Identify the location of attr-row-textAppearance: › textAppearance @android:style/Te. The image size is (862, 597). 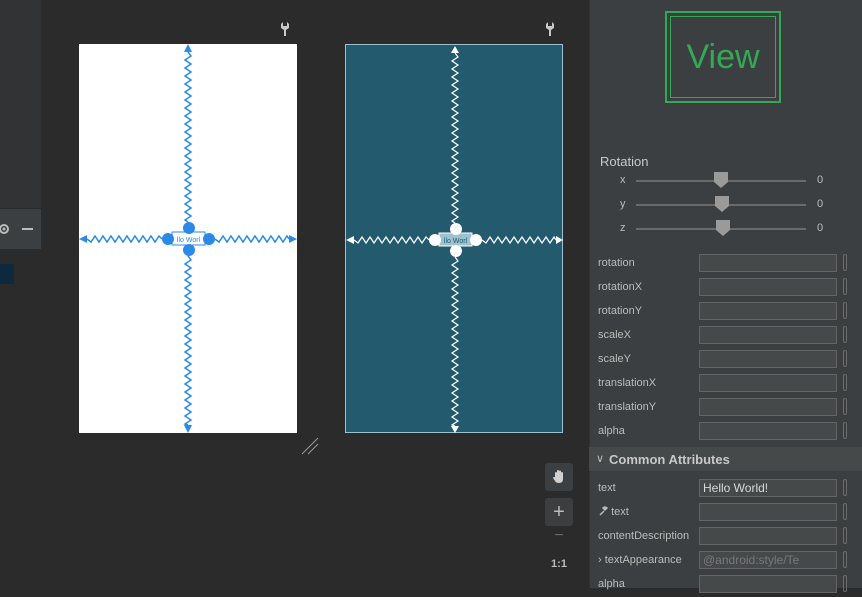
(725, 561).